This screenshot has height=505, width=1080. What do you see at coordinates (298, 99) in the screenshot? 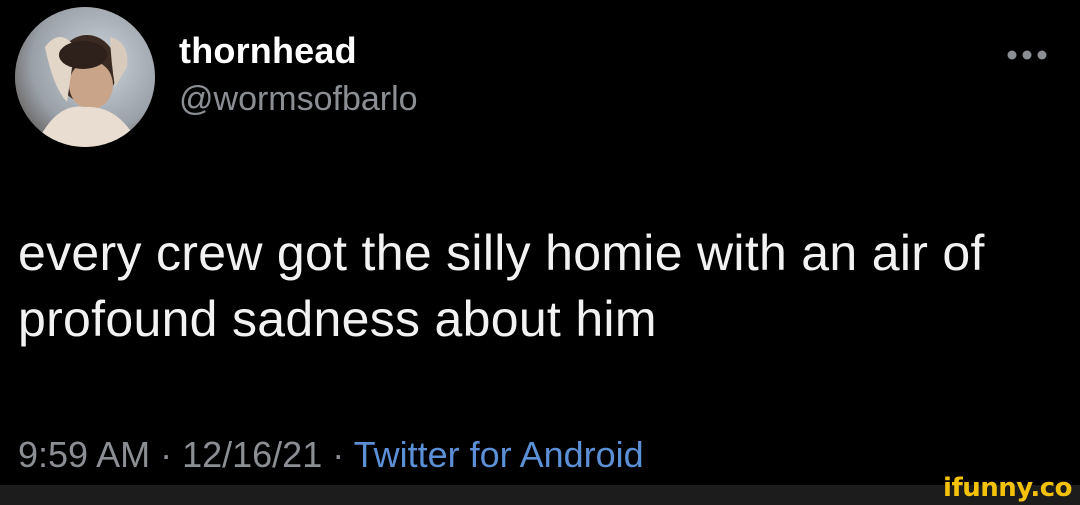
I see `handle: @wormsofbarlo` at bounding box center [298, 99].